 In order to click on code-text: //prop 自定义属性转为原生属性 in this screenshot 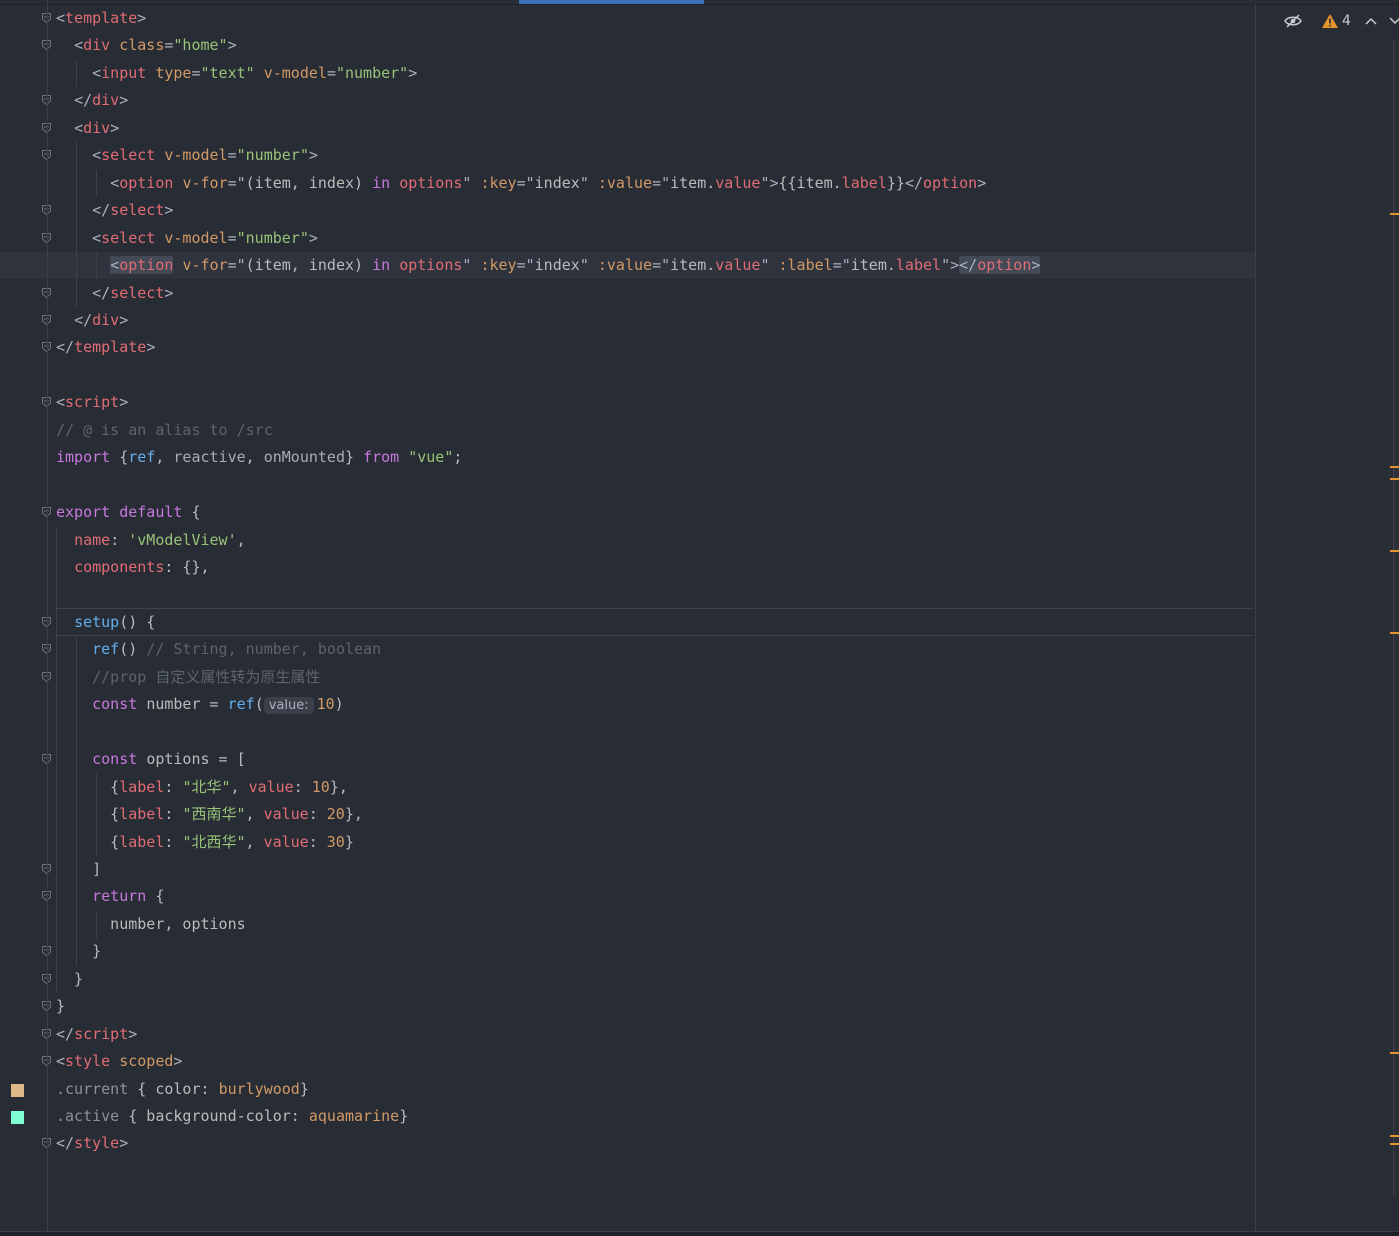, I will do `click(188, 677)`.